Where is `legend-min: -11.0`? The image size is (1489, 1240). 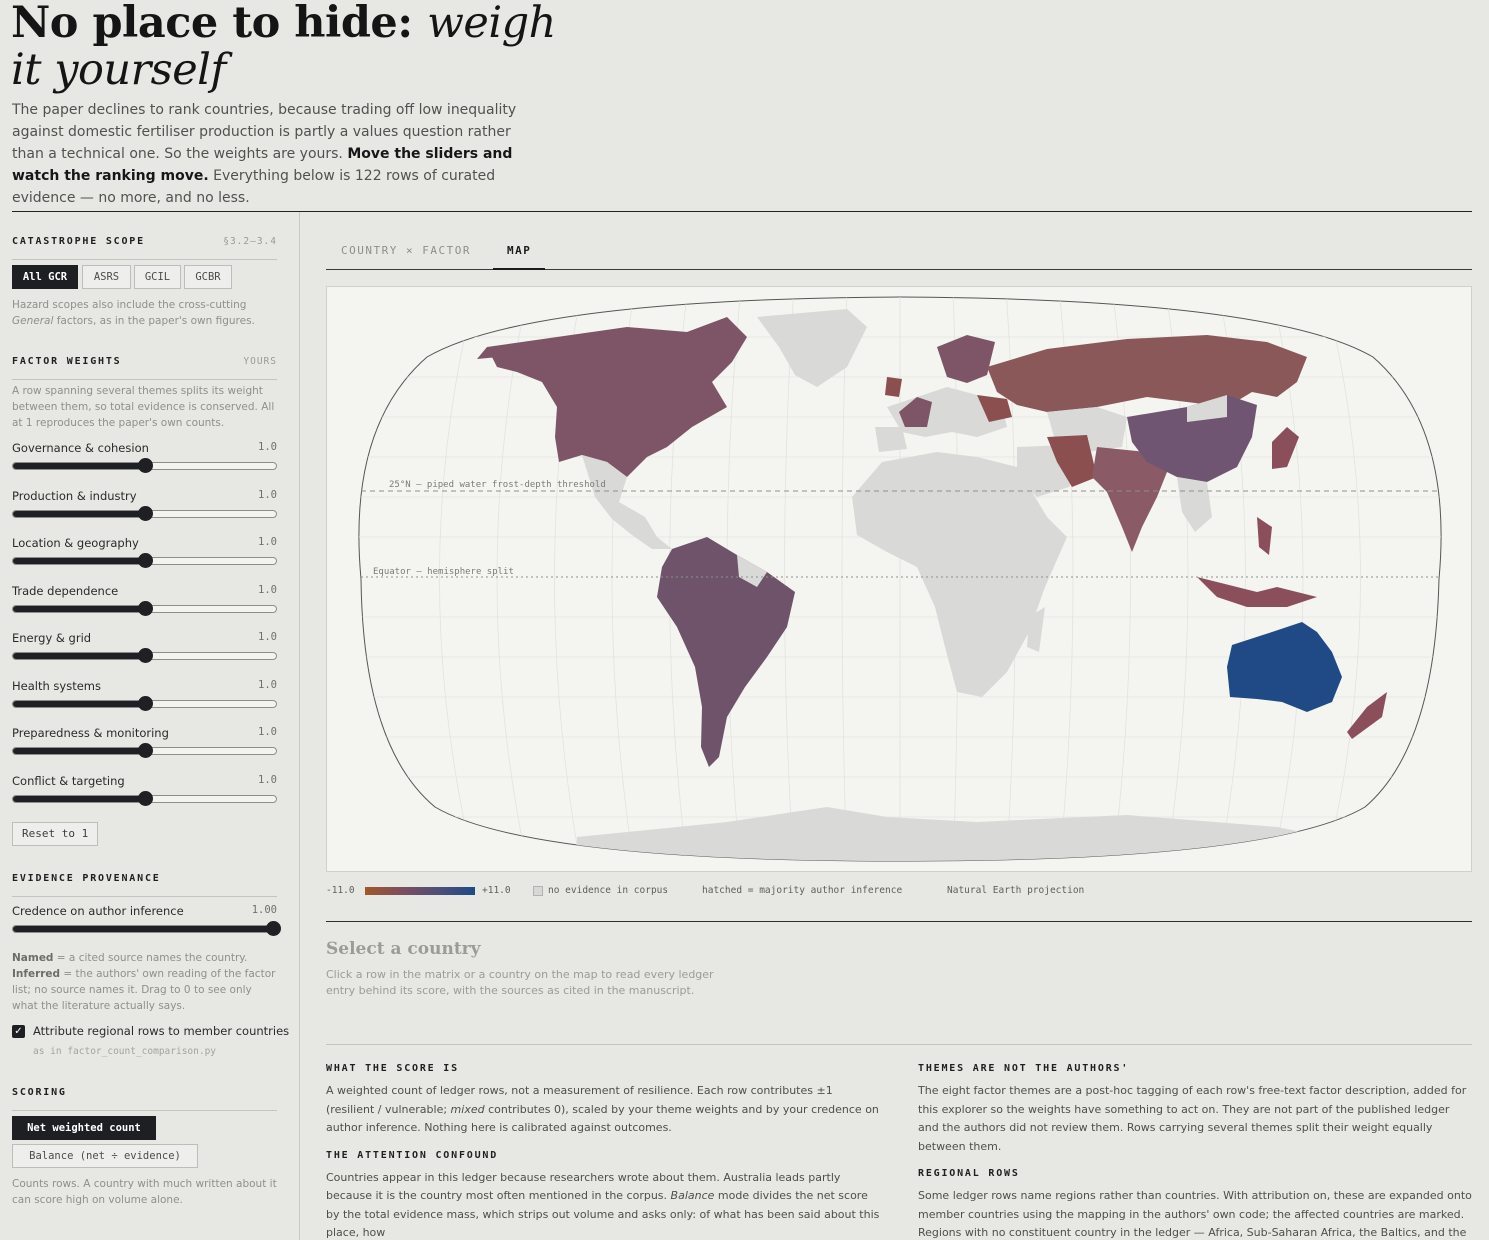 legend-min: -11.0 is located at coordinates (340, 890).